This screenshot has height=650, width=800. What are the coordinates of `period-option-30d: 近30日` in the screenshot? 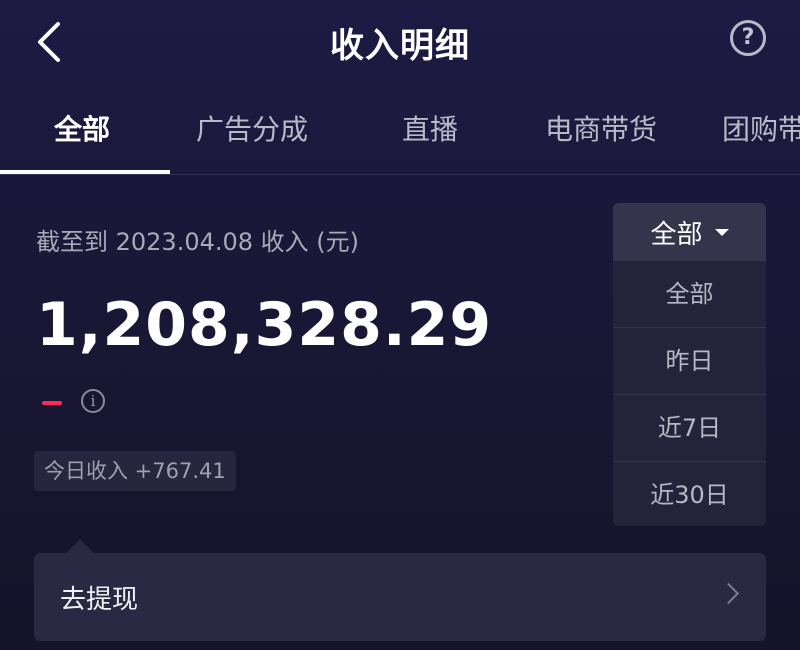 It's located at (689, 494).